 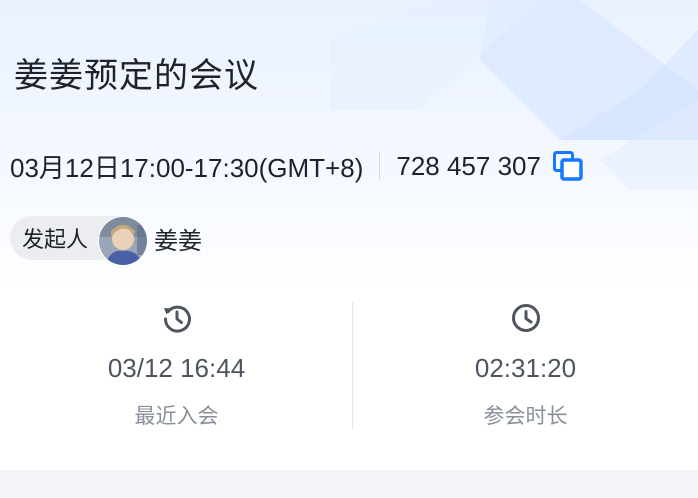 I want to click on meeting-title: 姜姜预定的会议, so click(x=136, y=76).